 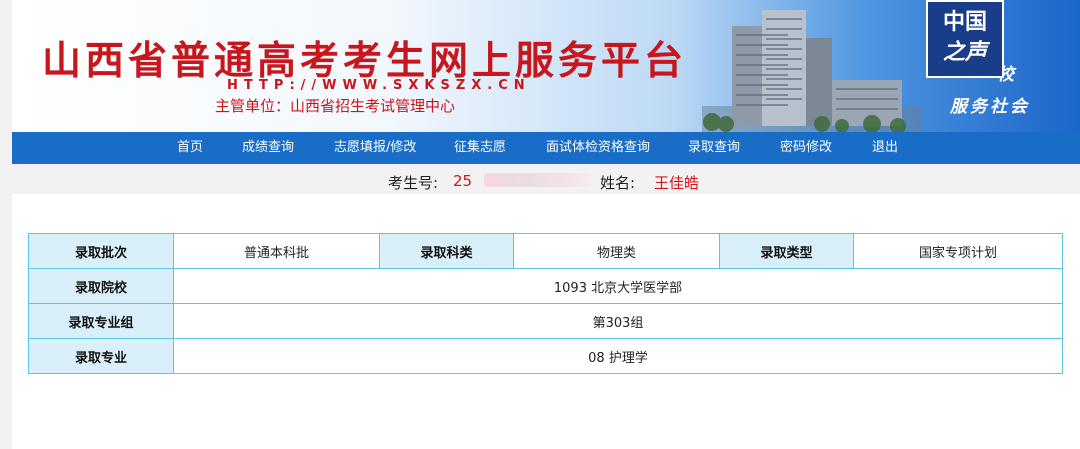 What do you see at coordinates (812, 71) in the screenshot?
I see `building-image` at bounding box center [812, 71].